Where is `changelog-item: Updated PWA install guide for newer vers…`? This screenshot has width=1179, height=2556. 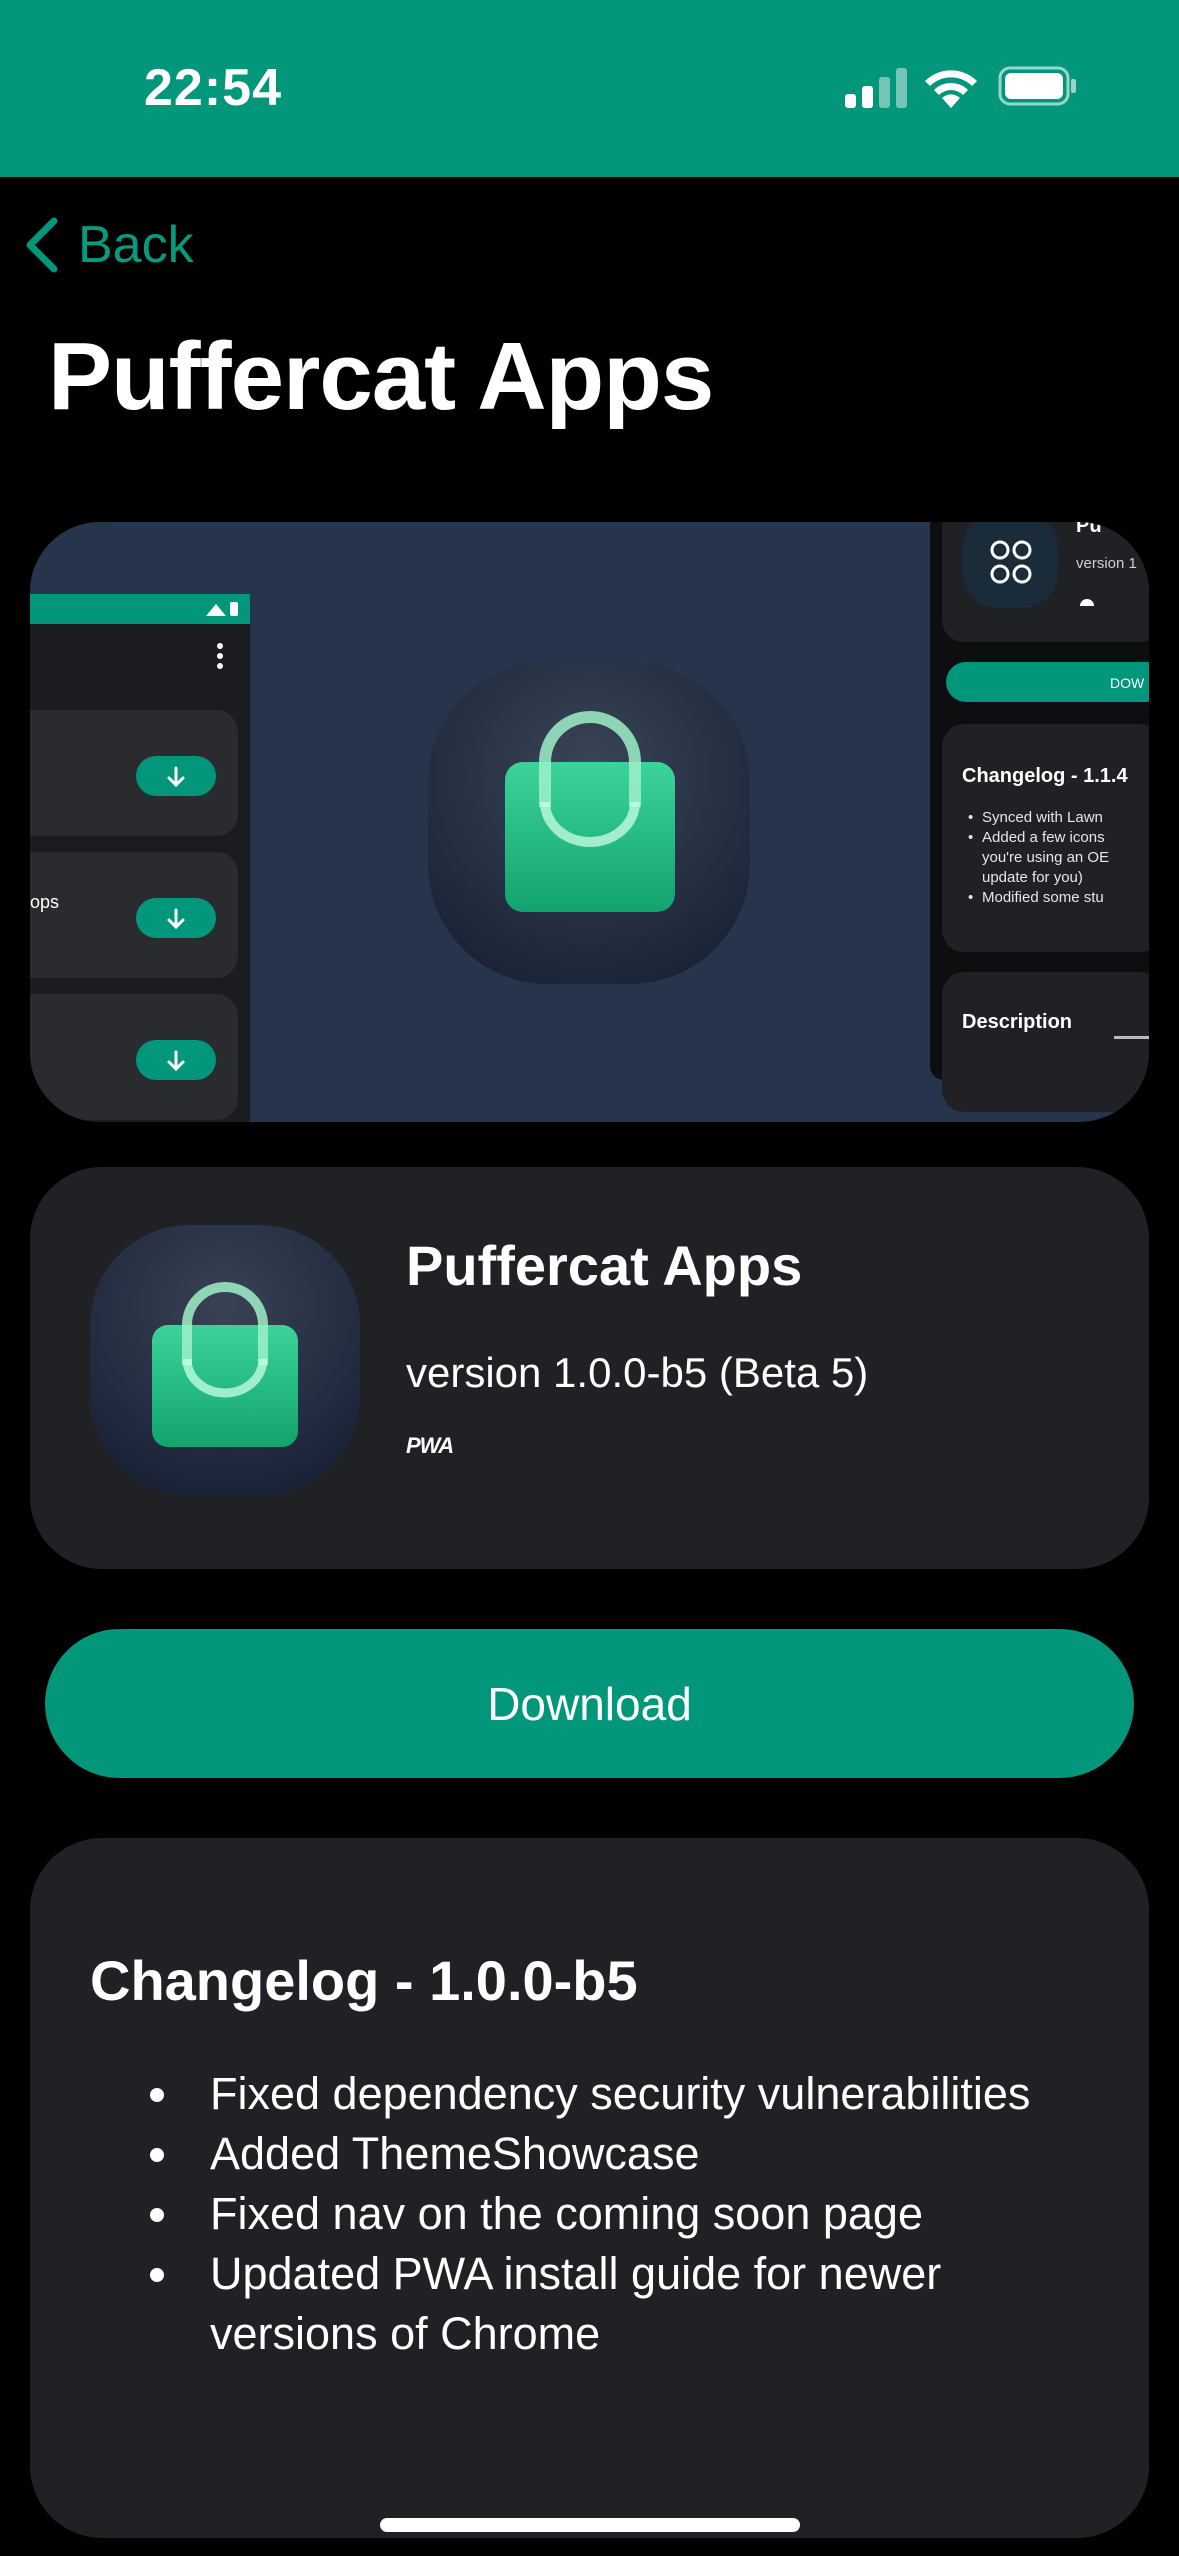
changelog-item: Updated PWA install guide for newer vers… is located at coordinates (620, 2304).